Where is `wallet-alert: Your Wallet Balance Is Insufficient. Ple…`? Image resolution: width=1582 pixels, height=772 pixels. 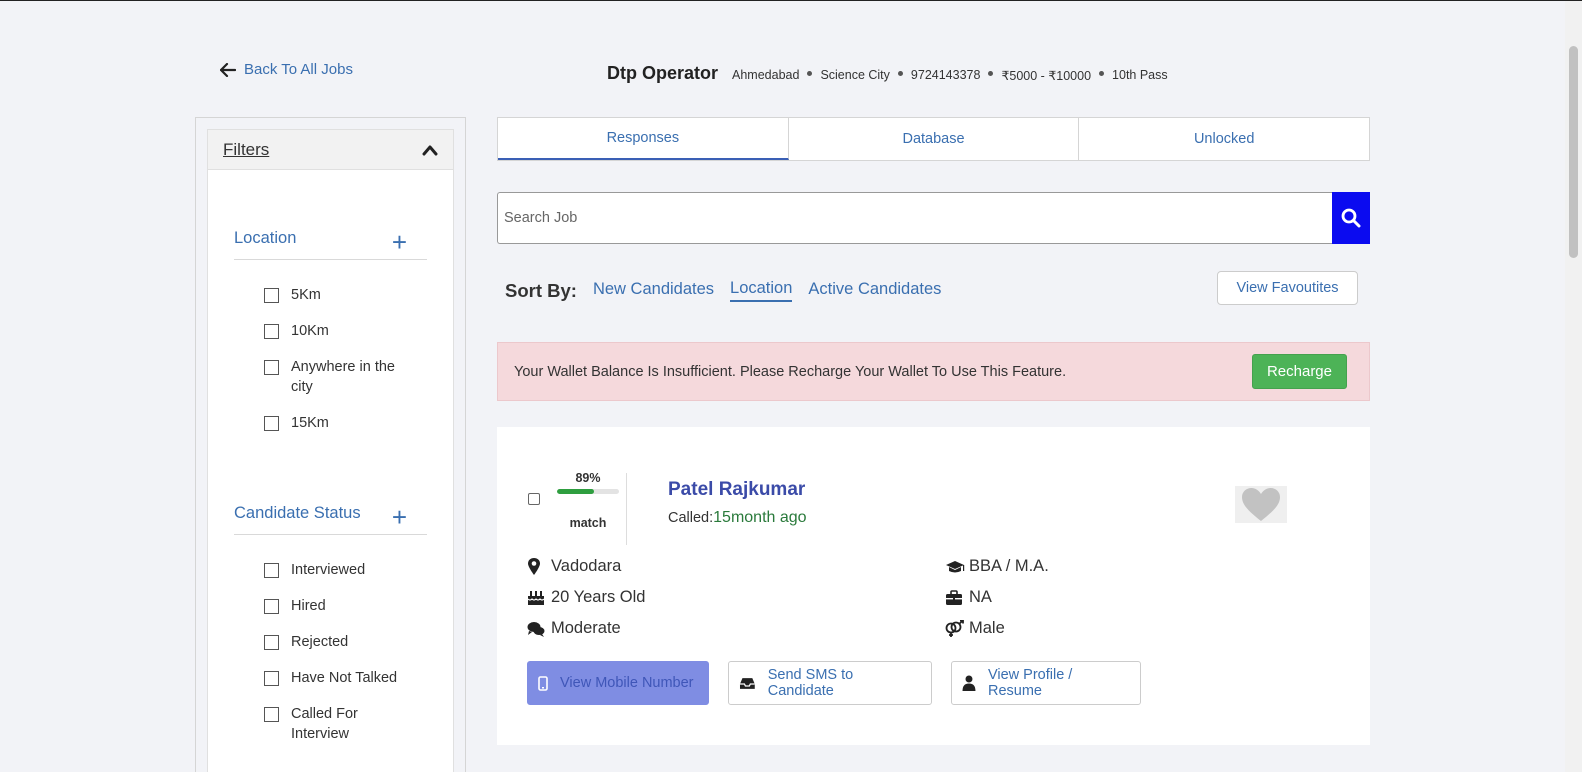
wallet-alert: Your Wallet Balance Is Insufficient. Ple… is located at coordinates (933, 371).